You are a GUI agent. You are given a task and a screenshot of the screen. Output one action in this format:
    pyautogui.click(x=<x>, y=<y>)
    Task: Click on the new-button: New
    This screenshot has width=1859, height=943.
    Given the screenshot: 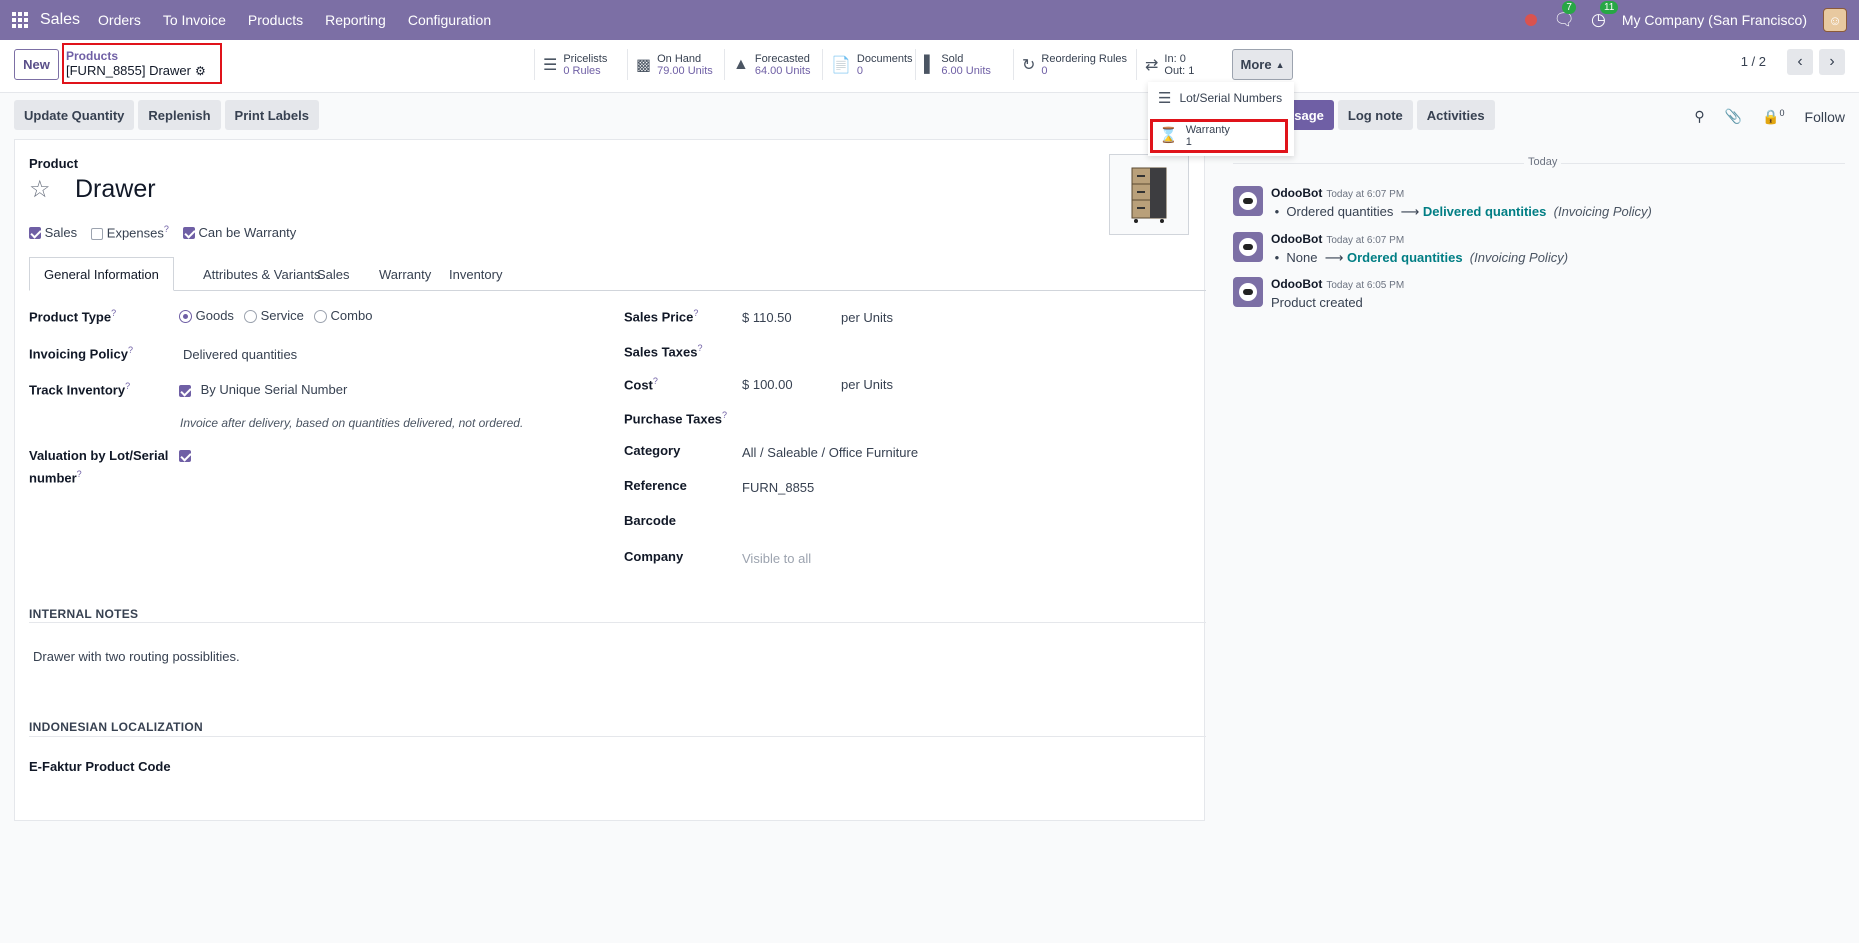 What is the action you would take?
    pyautogui.click(x=36, y=64)
    